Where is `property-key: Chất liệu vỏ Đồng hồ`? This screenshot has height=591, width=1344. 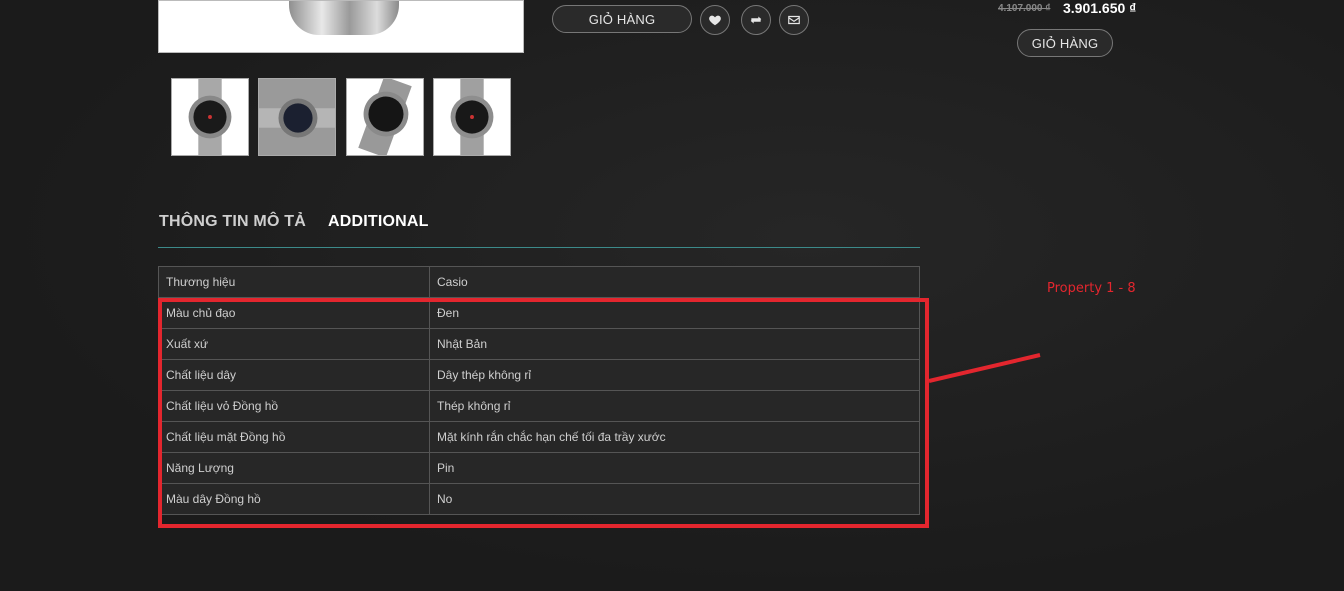
property-key: Chất liệu vỏ Đồng hồ is located at coordinates (294, 406).